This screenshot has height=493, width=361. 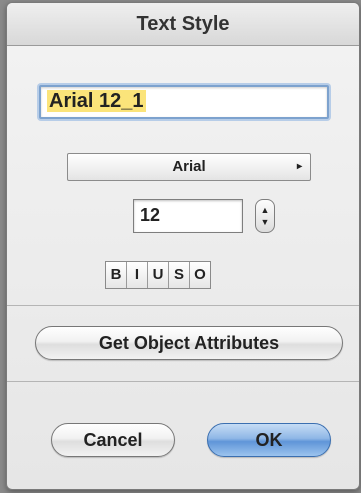 What do you see at coordinates (200, 275) in the screenshot?
I see `outline-button: O` at bounding box center [200, 275].